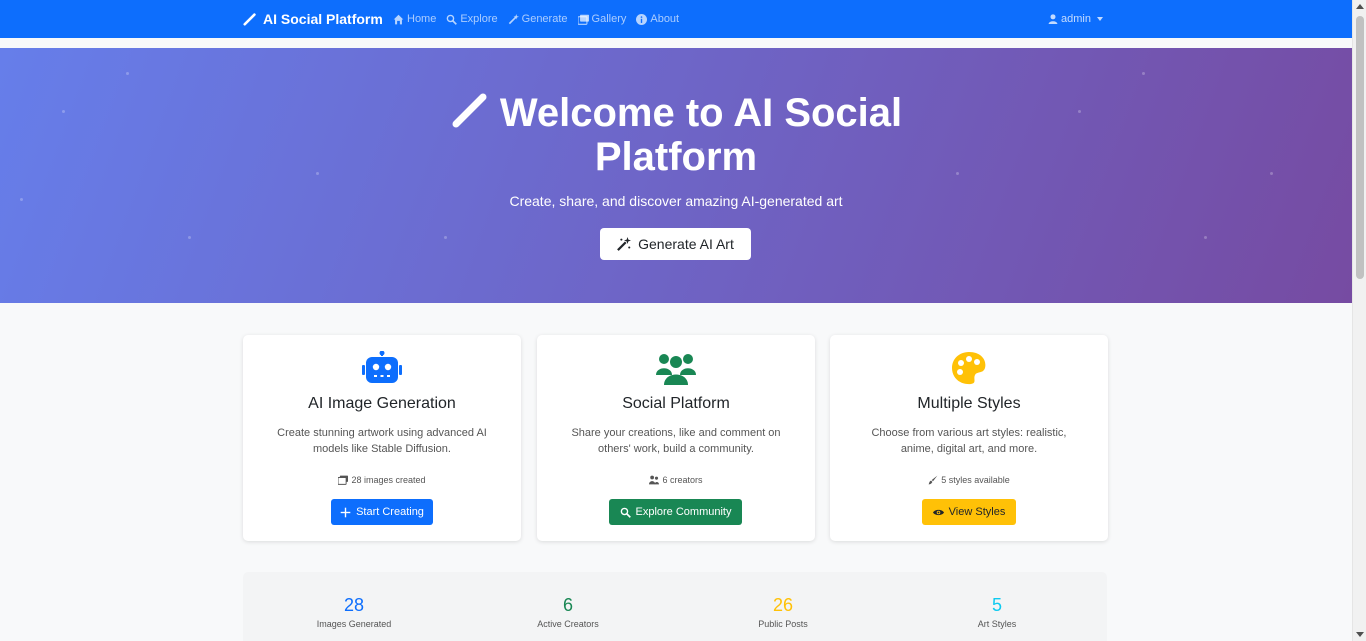  Describe the element at coordinates (642, 19) in the screenshot. I see `info-icon` at that location.